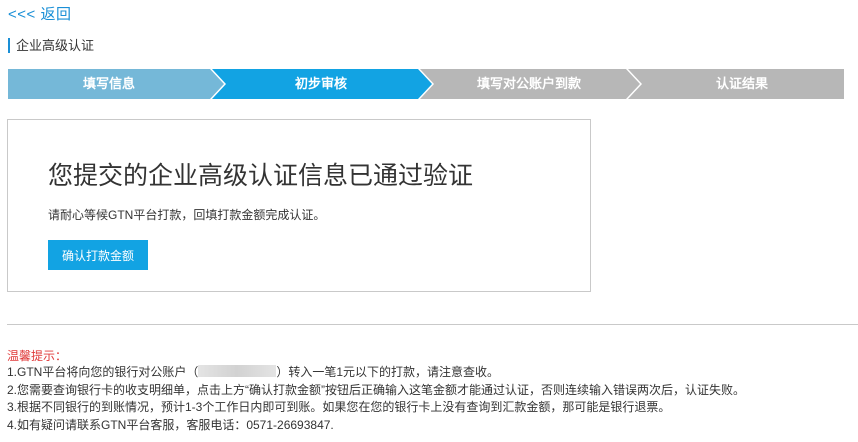 The image size is (858, 442). I want to click on back-link: <<< 返回, so click(39, 13).